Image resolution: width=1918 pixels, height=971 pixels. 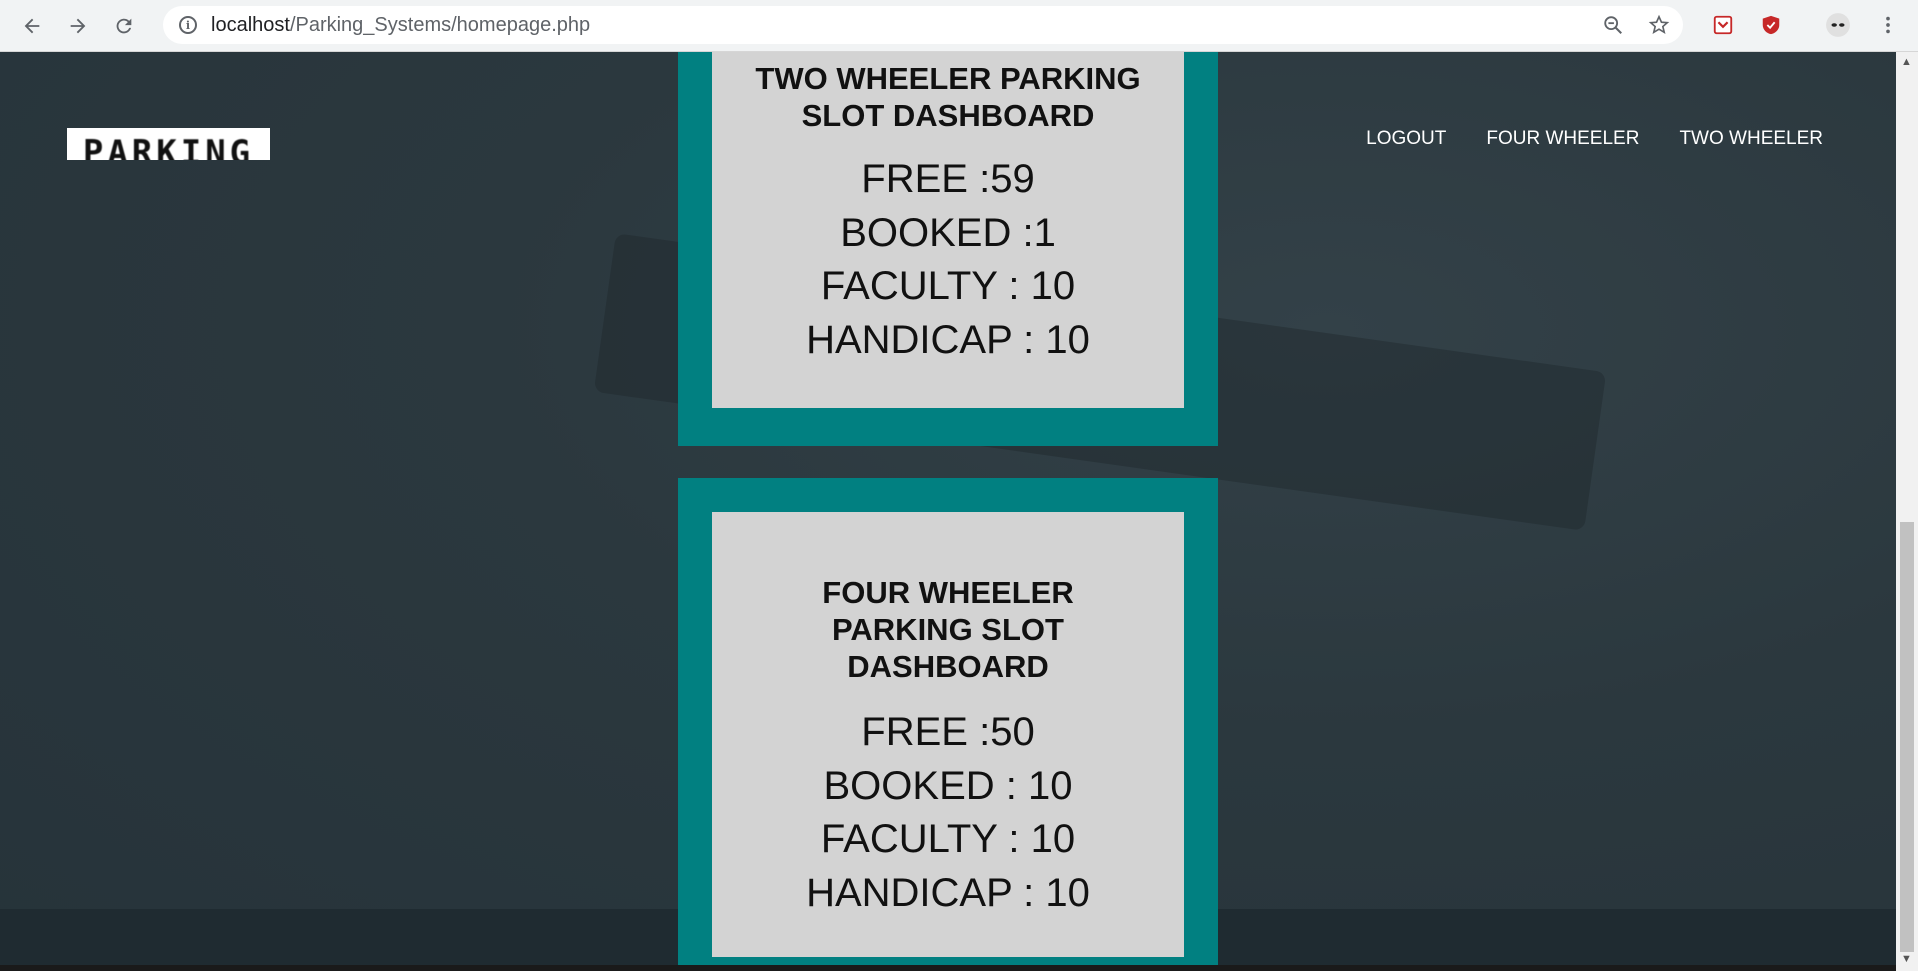 I want to click on card-title: TWO WHEELER PARKING SLOT DASHBOARD, so click(x=948, y=97).